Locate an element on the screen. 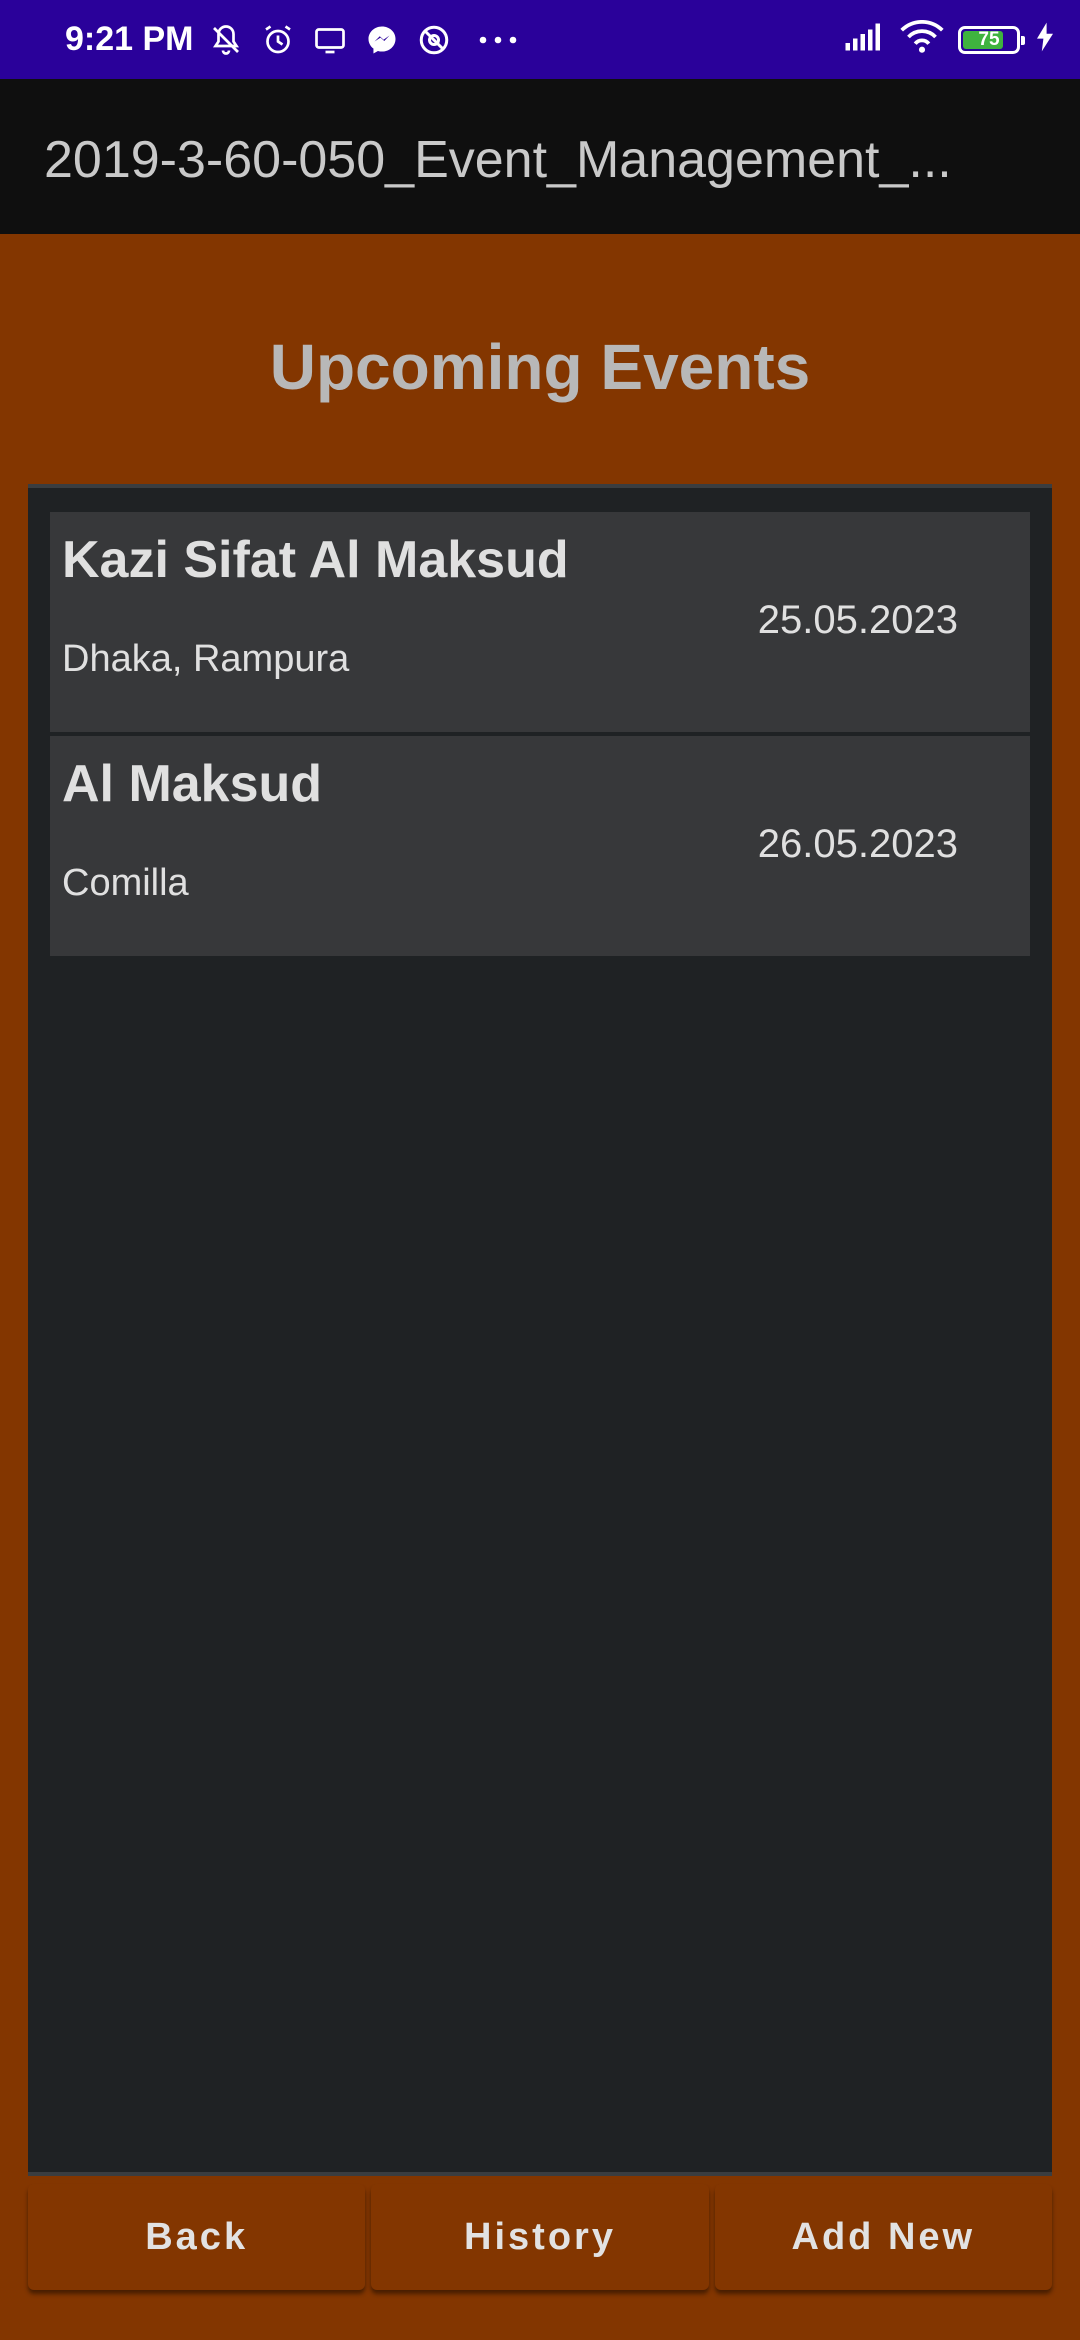 The width and height of the screenshot is (1080, 2340). bottom-button-bar: Back History Add New is located at coordinates (540, 2239).